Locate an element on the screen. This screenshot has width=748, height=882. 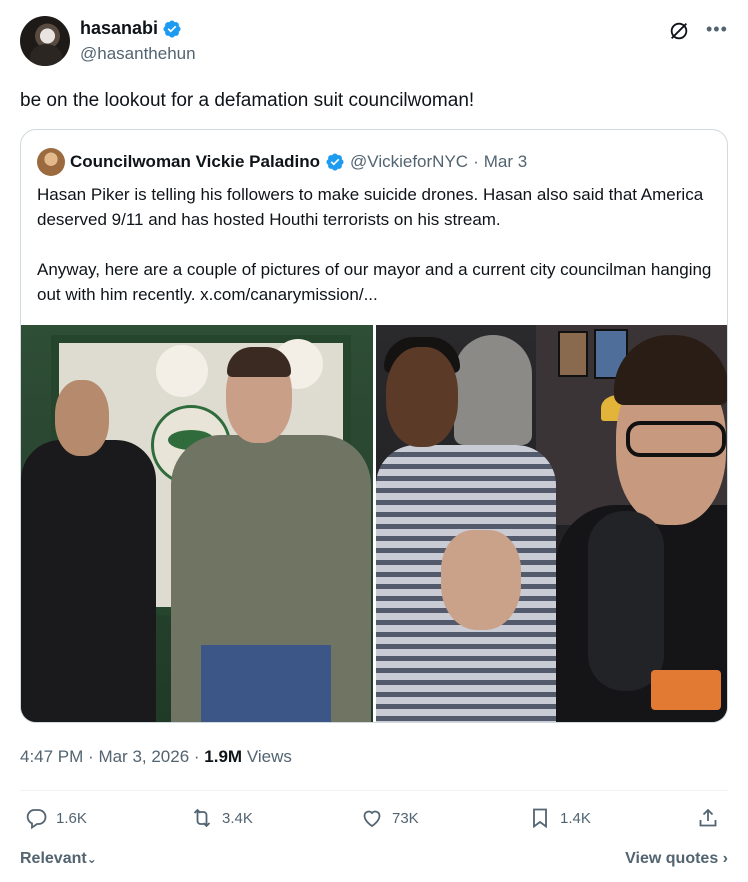
bookmark-icon is located at coordinates (540, 818).